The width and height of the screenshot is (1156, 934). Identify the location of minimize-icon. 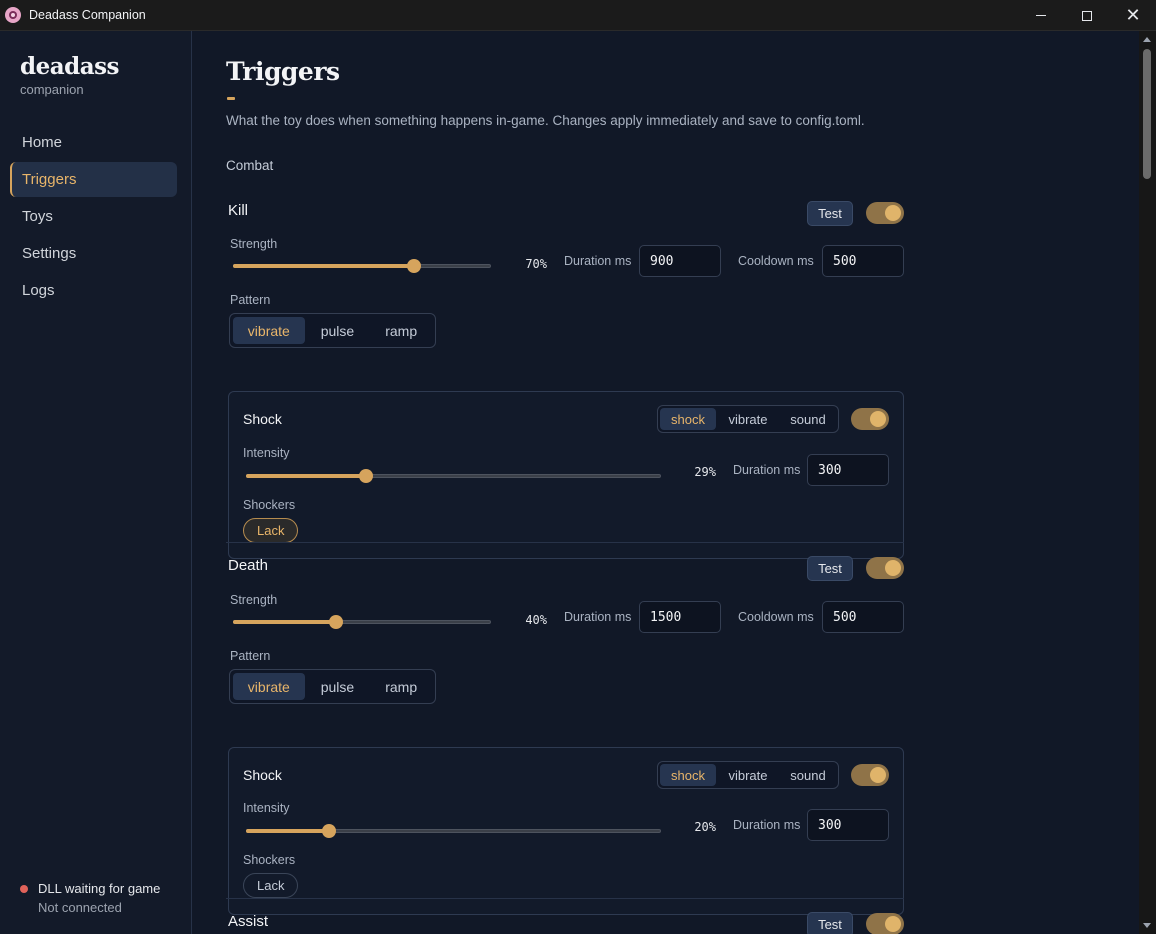
(1041, 15).